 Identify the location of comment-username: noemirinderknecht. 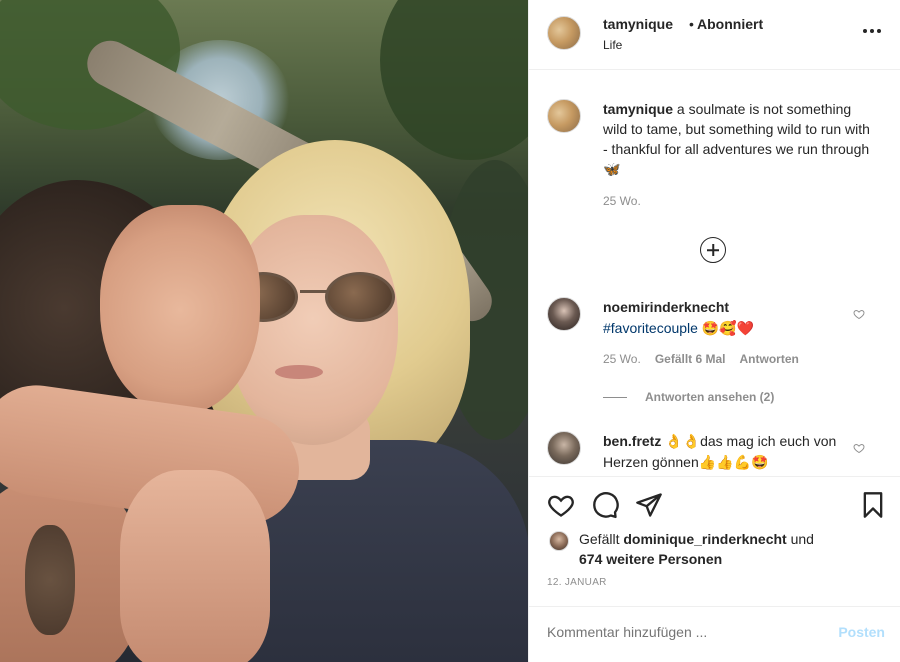
(666, 307).